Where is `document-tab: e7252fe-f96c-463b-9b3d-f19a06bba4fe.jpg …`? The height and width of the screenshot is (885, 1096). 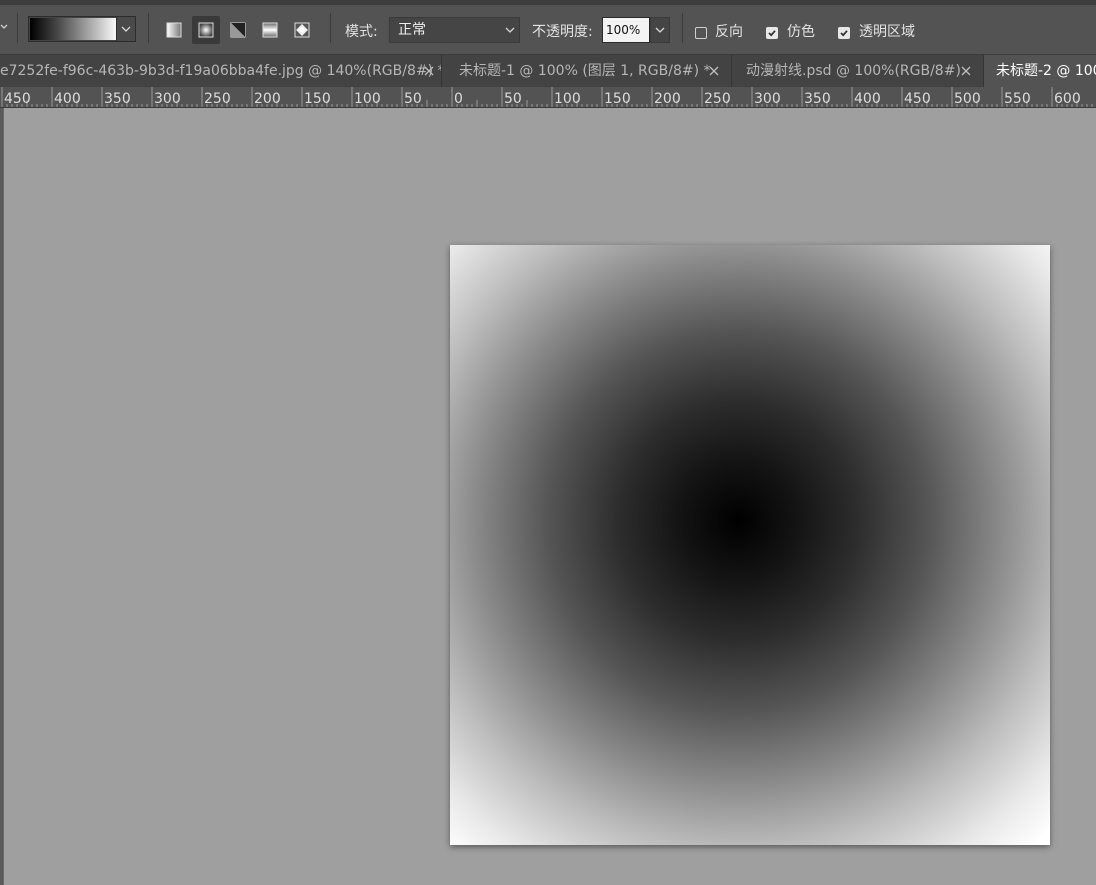 document-tab: e7252fe-f96c-463b-9b3d-f19a06bba4fe.jpg … is located at coordinates (221, 71).